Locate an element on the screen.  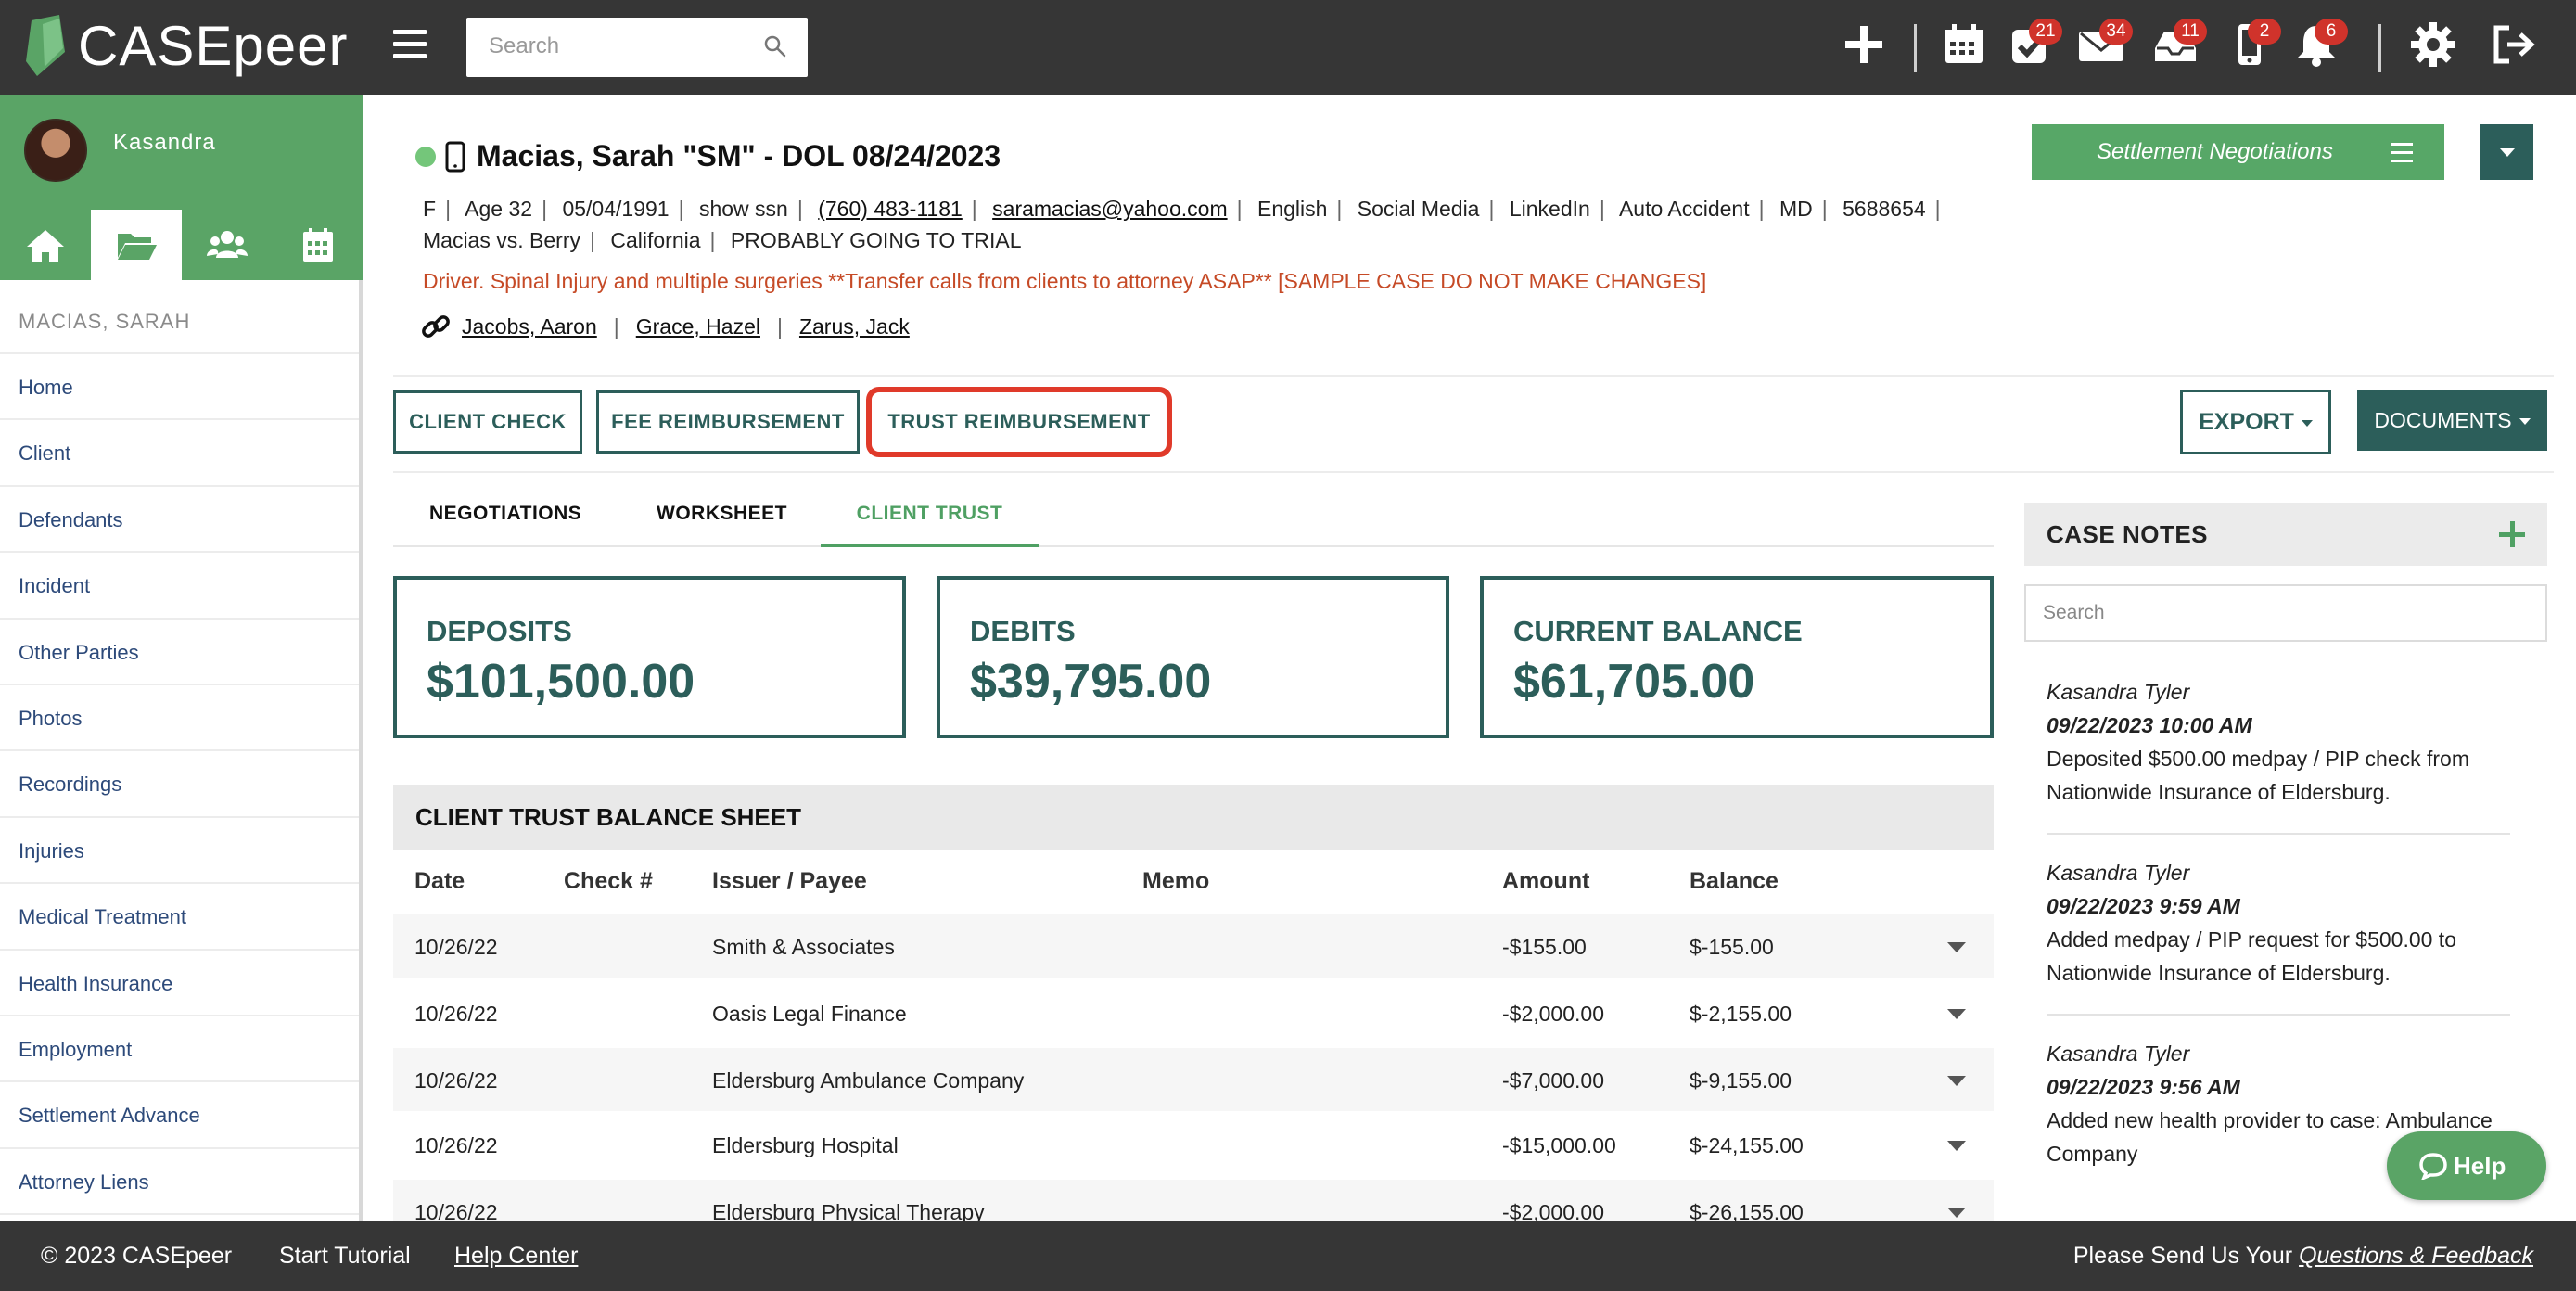
sidebar-item-client: Client is located at coordinates (180, 453).